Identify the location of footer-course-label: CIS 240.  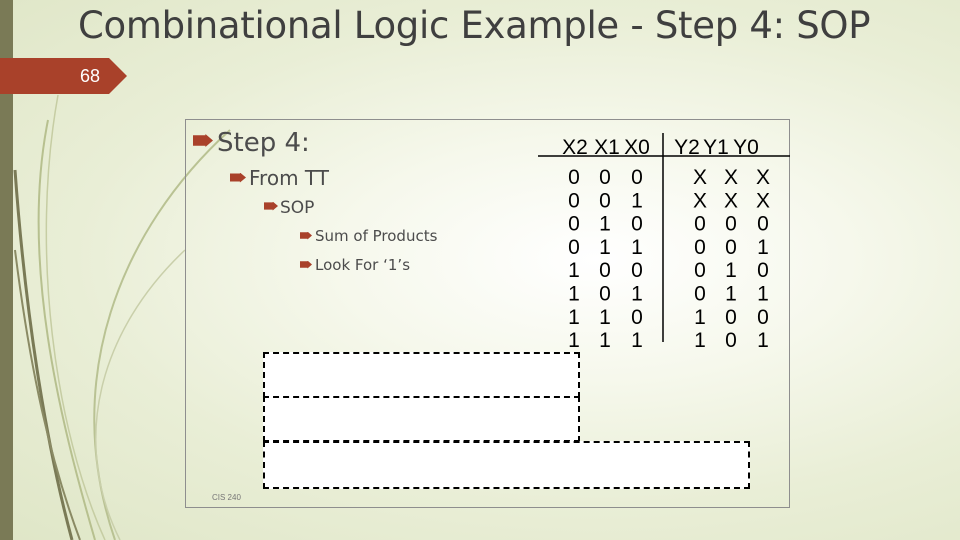
(226, 497).